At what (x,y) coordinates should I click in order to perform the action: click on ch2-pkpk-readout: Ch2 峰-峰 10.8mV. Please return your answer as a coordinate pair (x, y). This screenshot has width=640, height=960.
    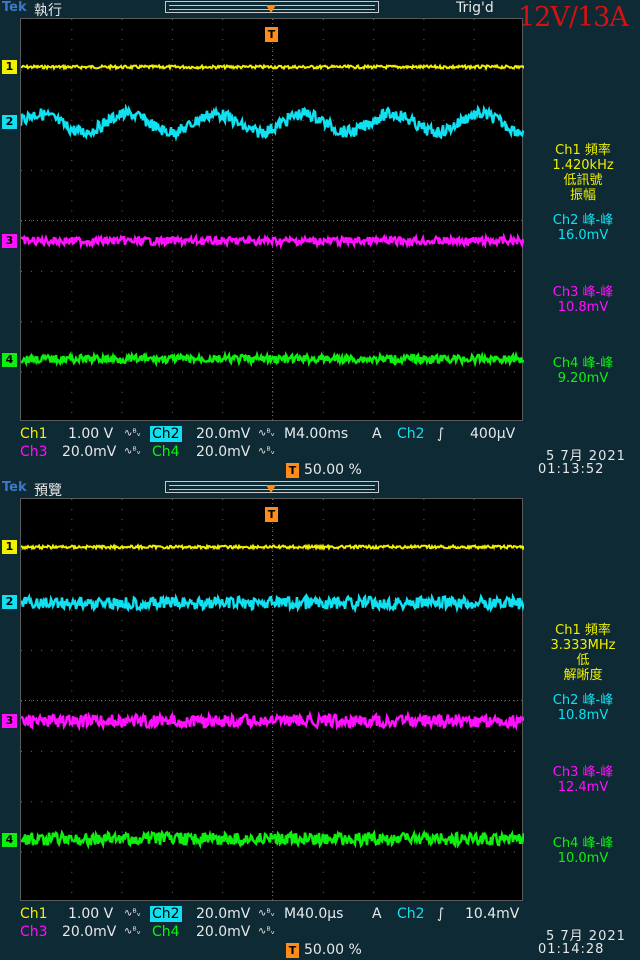
    Looking at the image, I should click on (583, 708).